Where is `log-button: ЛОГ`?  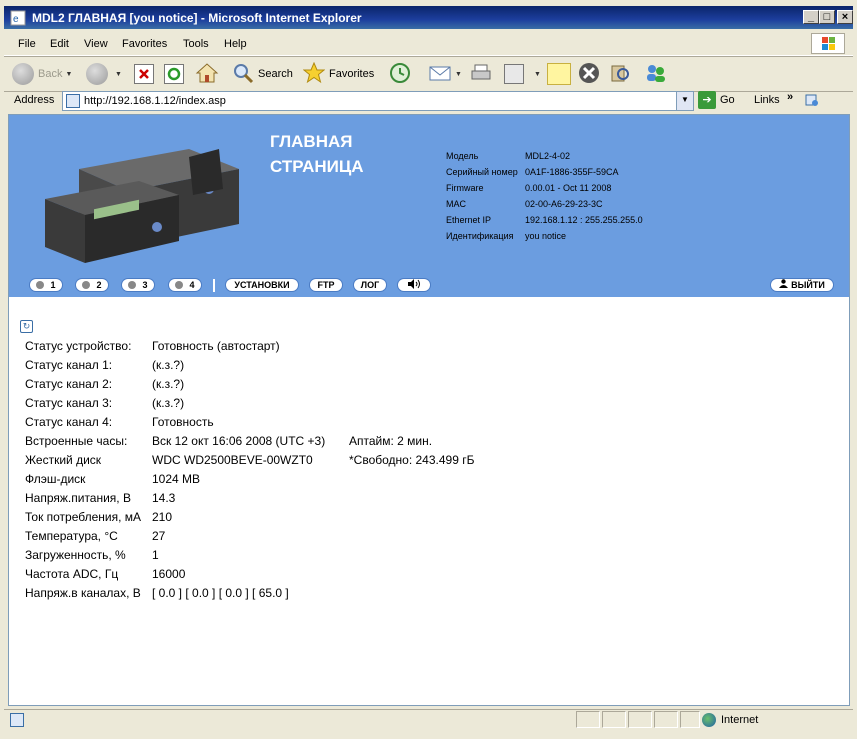 log-button: ЛОГ is located at coordinates (370, 285).